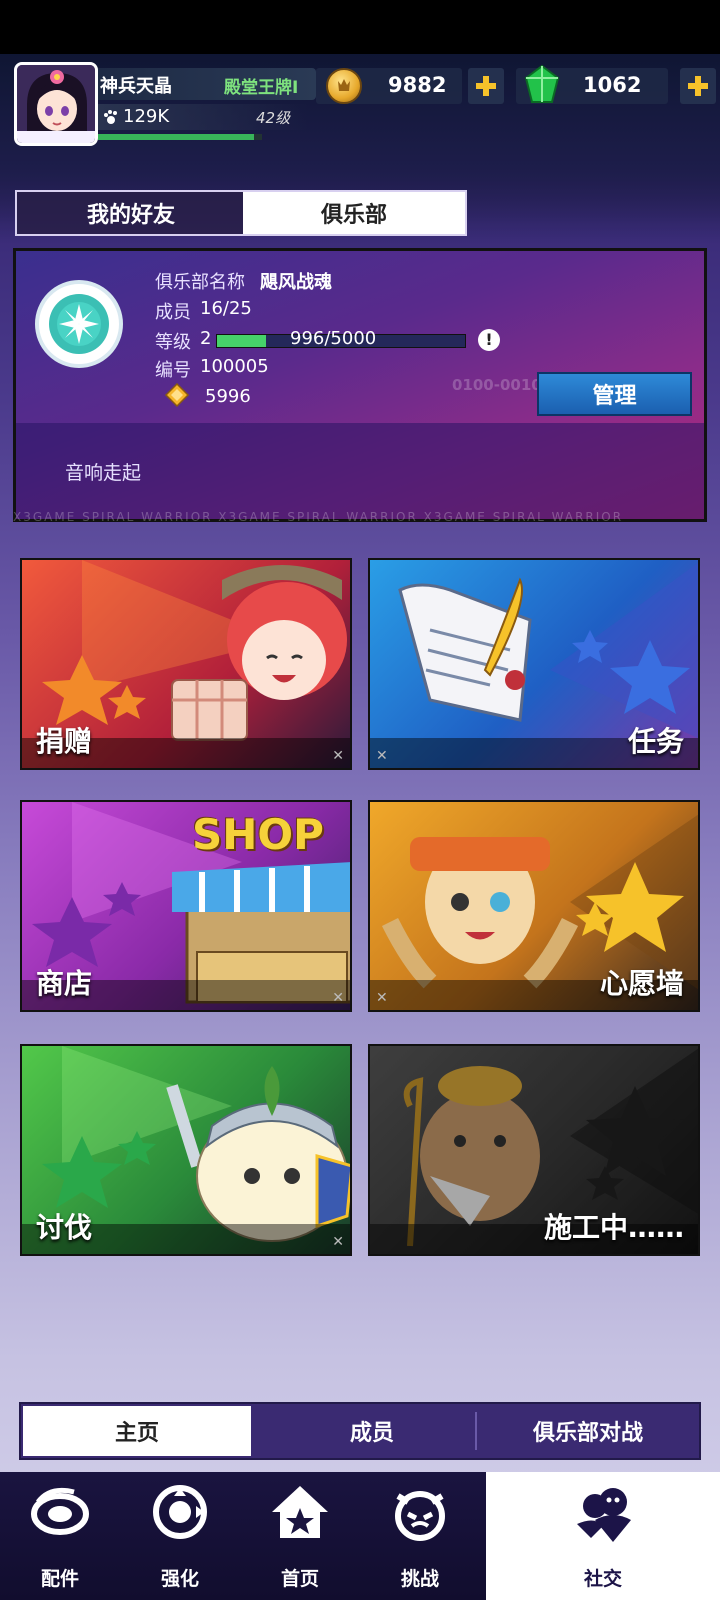 Image resolution: width=720 pixels, height=1600 pixels. I want to click on feature-label-crusade: 讨伐, so click(64, 1227).